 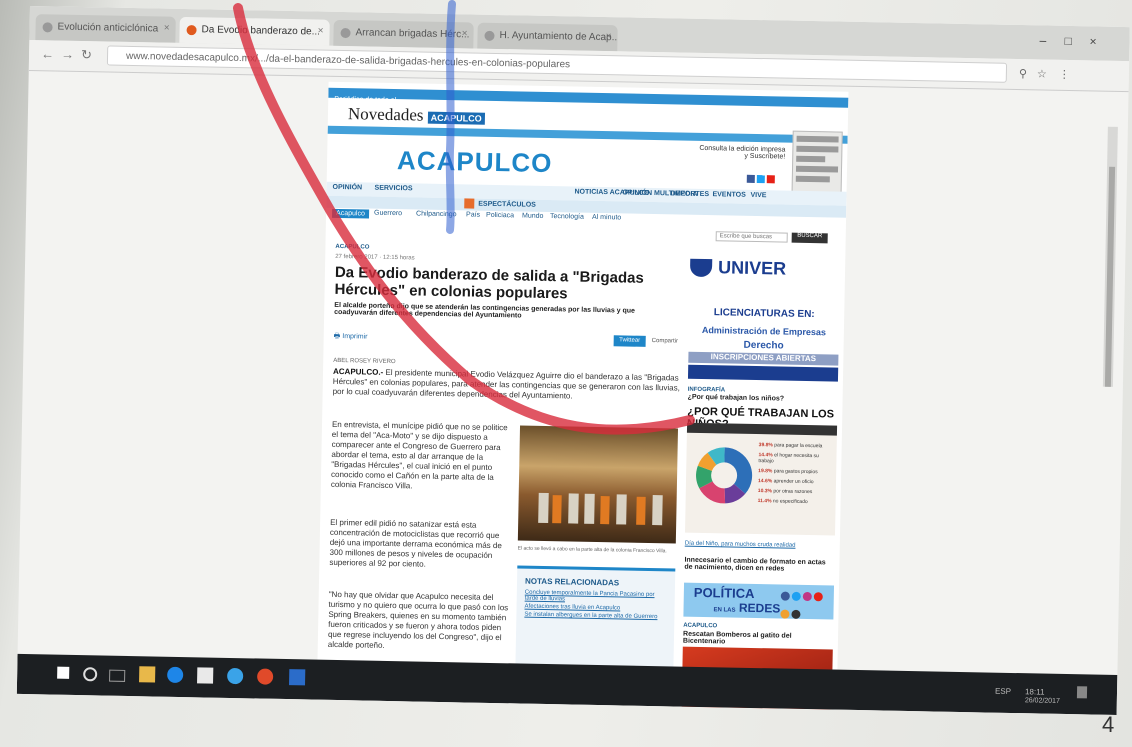 I want to click on blue-pencil-stroke, so click(x=450, y=117).